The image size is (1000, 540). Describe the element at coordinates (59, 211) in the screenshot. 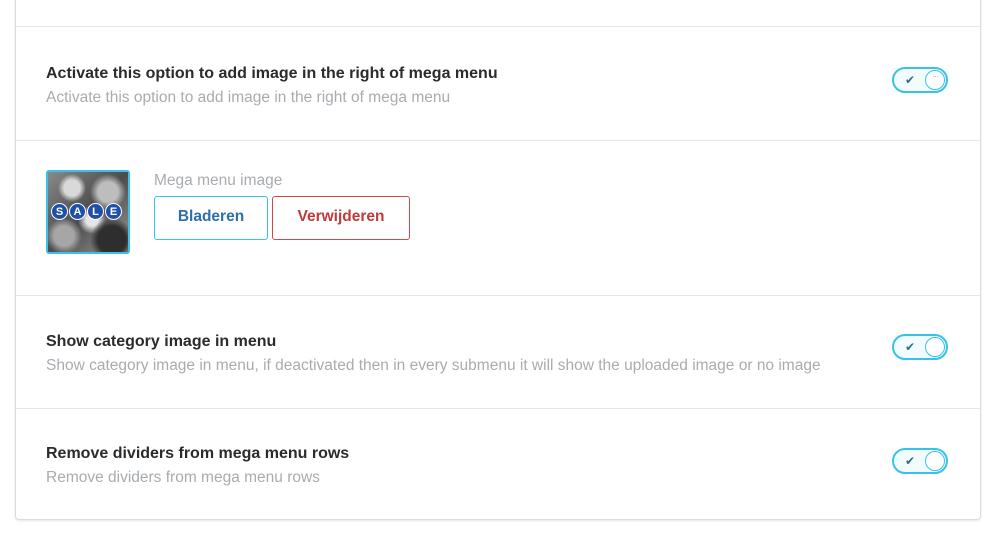

I see `sale-letter: S` at that location.